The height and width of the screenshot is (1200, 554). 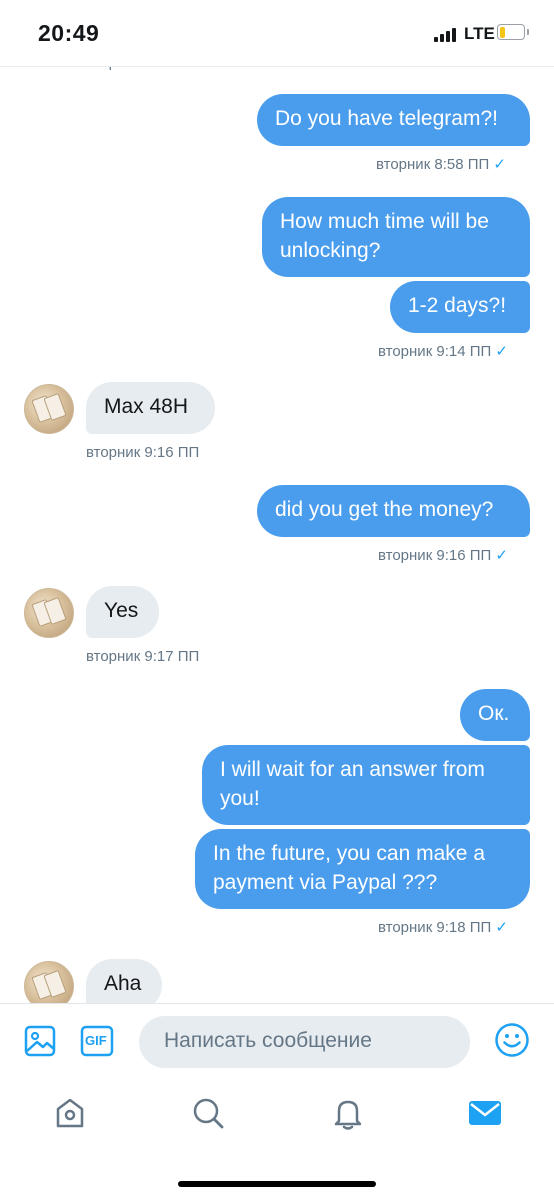 What do you see at coordinates (124, 981) in the screenshot?
I see `incoming-message: Aha` at bounding box center [124, 981].